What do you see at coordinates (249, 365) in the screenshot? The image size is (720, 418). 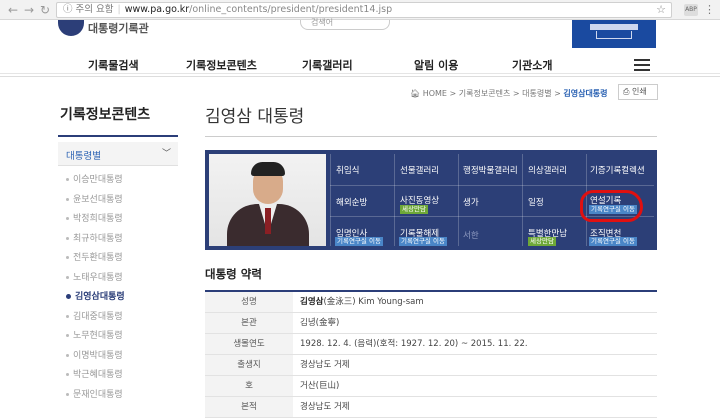 I see `row-label: 출생지` at bounding box center [249, 365].